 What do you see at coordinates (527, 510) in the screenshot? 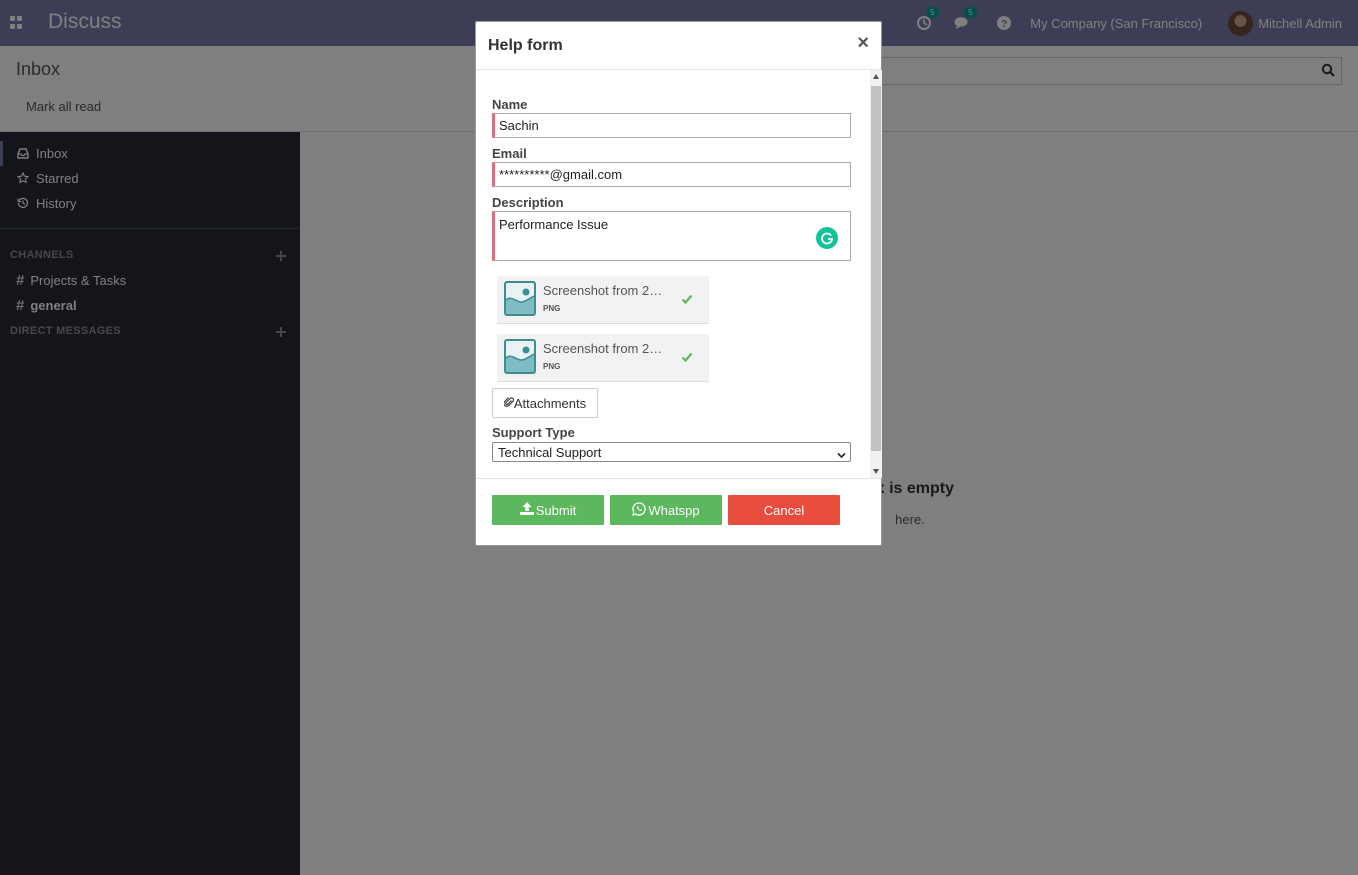
I see `upload-icon` at bounding box center [527, 510].